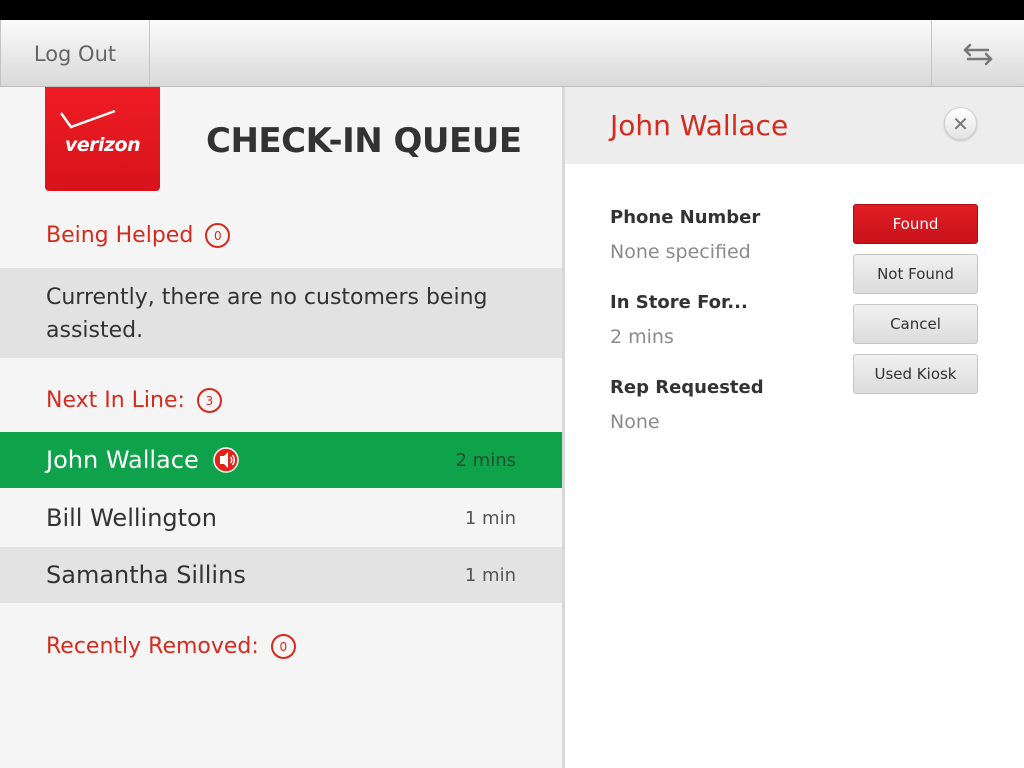 This screenshot has width=1024, height=768. Describe the element at coordinates (281, 518) in the screenshot. I see `queue-row-bill-wellington: Bill Wellington 1 min` at that location.